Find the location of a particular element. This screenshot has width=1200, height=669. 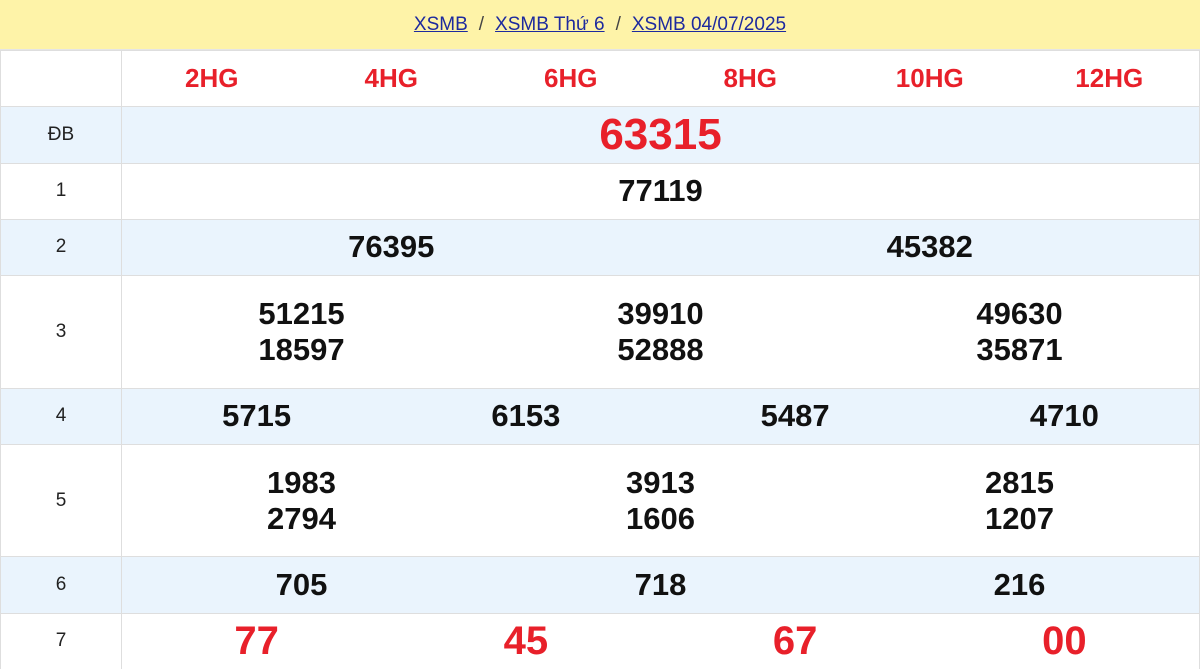

prize-number: 35871 is located at coordinates (1019, 349).